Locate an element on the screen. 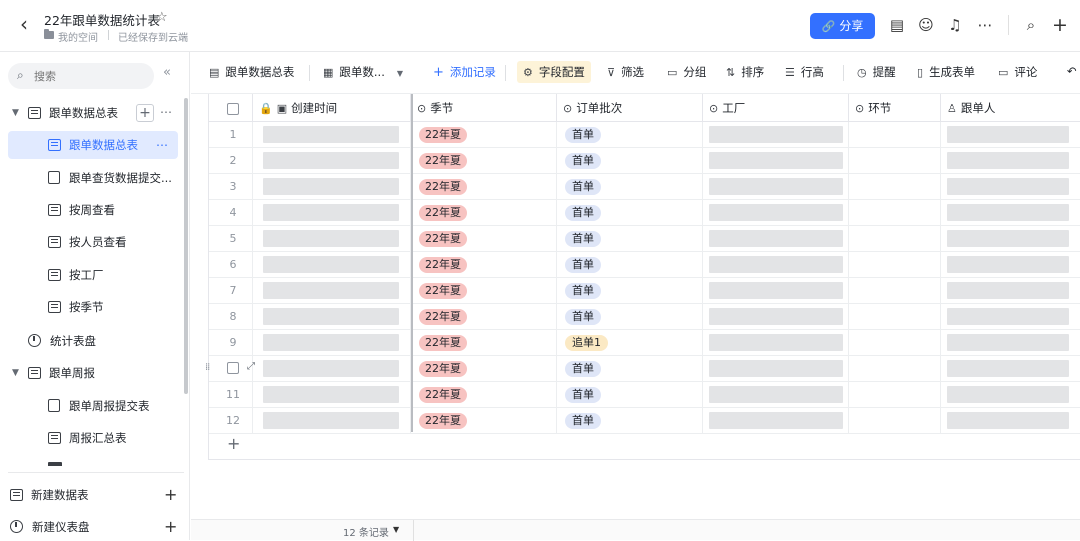 The height and width of the screenshot is (541, 1080). table-row: 8 22年夏 首单 is located at coordinates (644, 317).